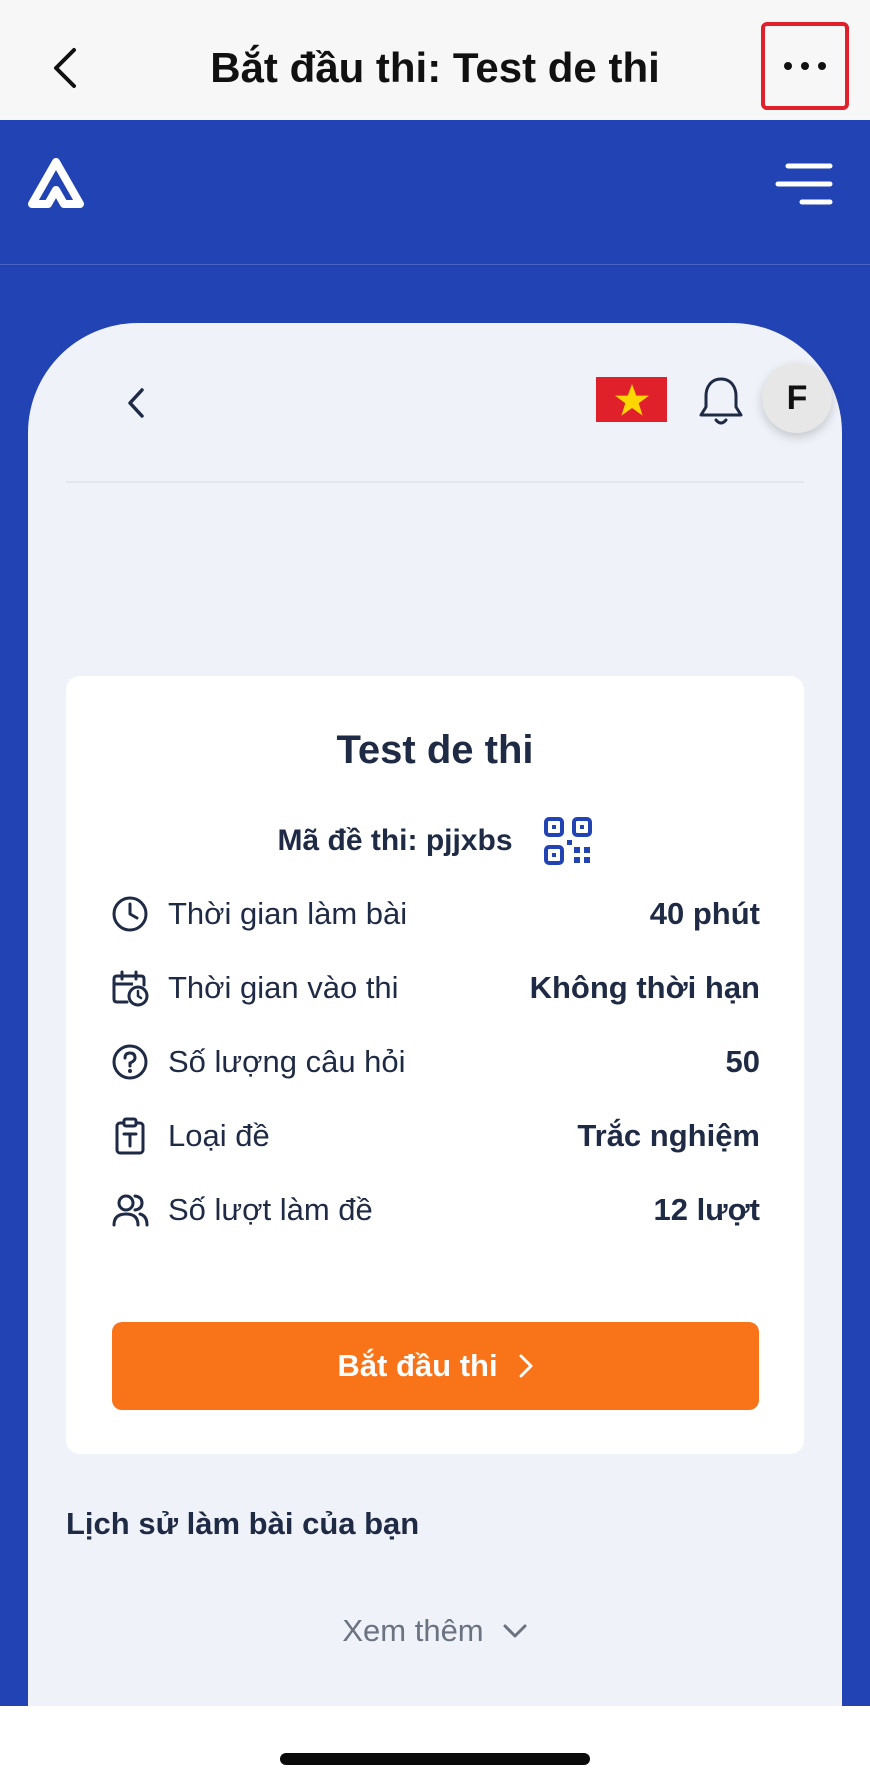  Describe the element at coordinates (395, 840) in the screenshot. I see `exam-code: Mã đề thi: pjjxbs` at that location.